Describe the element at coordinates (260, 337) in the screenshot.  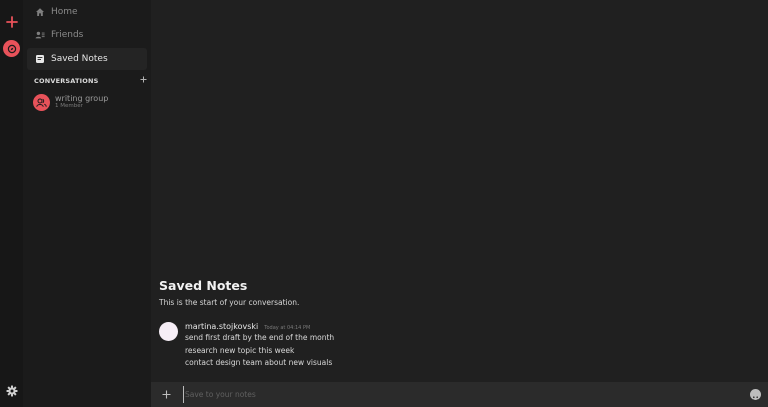
I see `message-line: send first draft by the end of the month` at that location.